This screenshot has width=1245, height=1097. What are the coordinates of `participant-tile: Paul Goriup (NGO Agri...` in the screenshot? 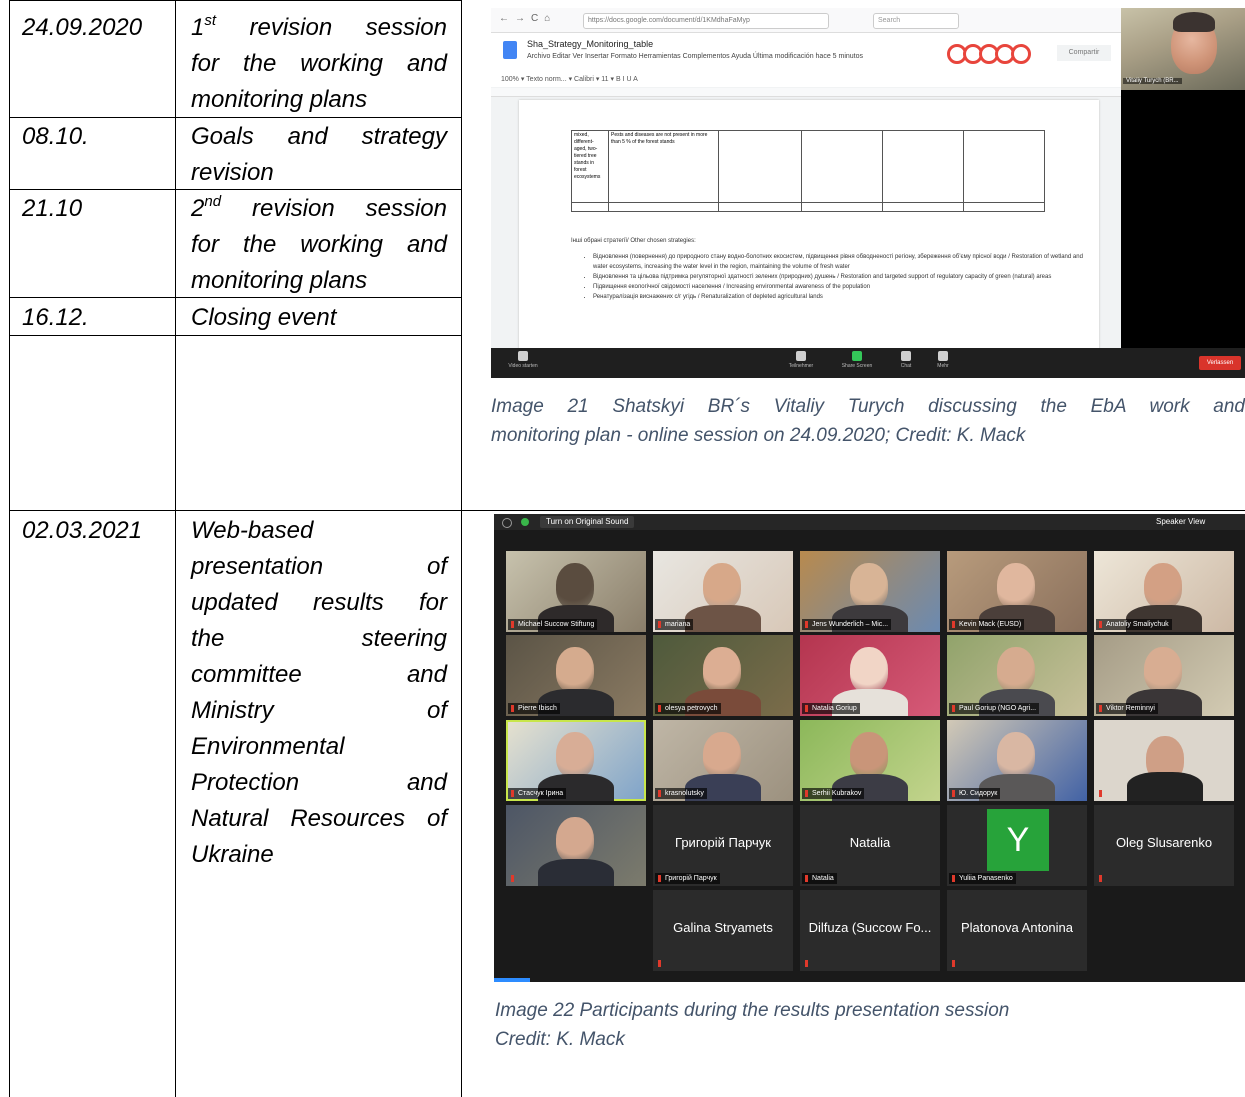 It's located at (1017, 675).